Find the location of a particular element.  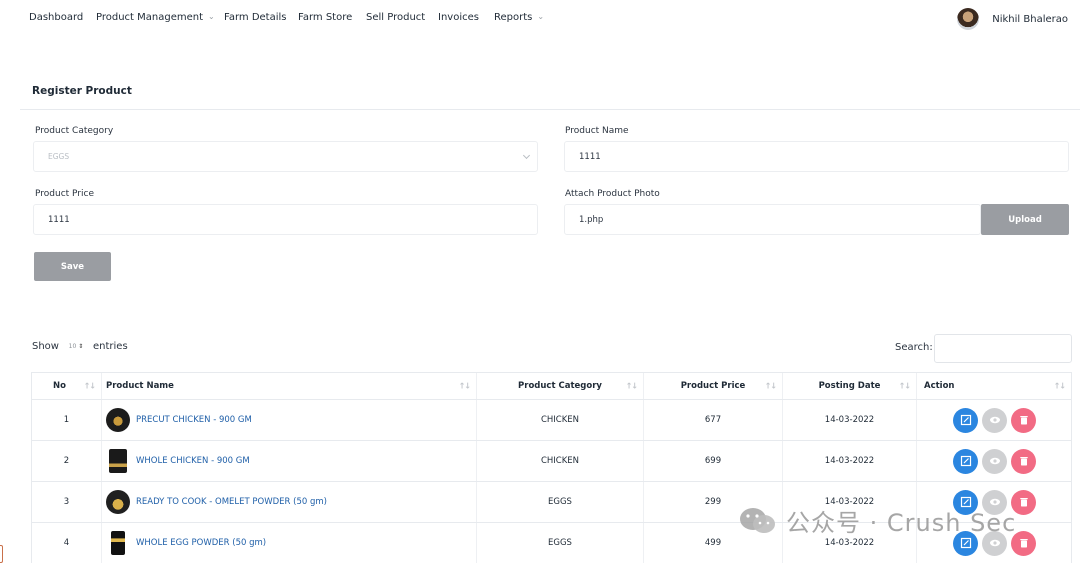

th-product-price-label: Product Price is located at coordinates (713, 386).